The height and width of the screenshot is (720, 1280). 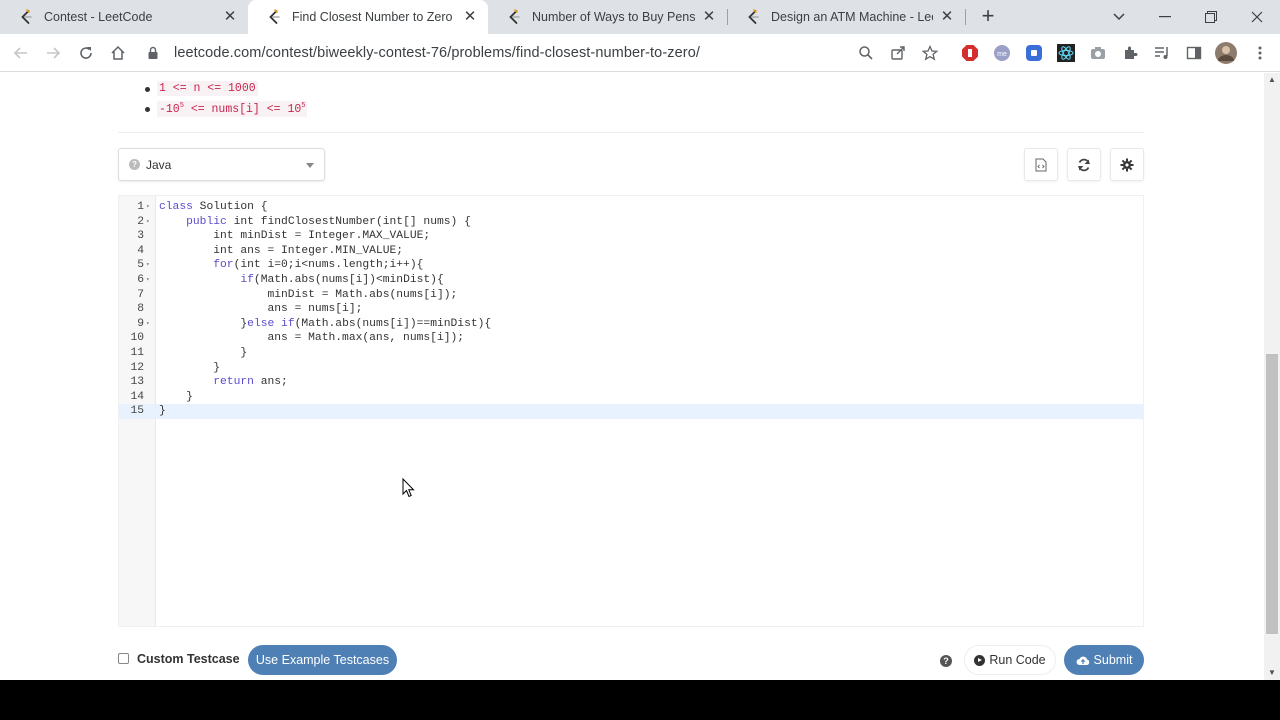 I want to click on back-icon, so click(x=21, y=53).